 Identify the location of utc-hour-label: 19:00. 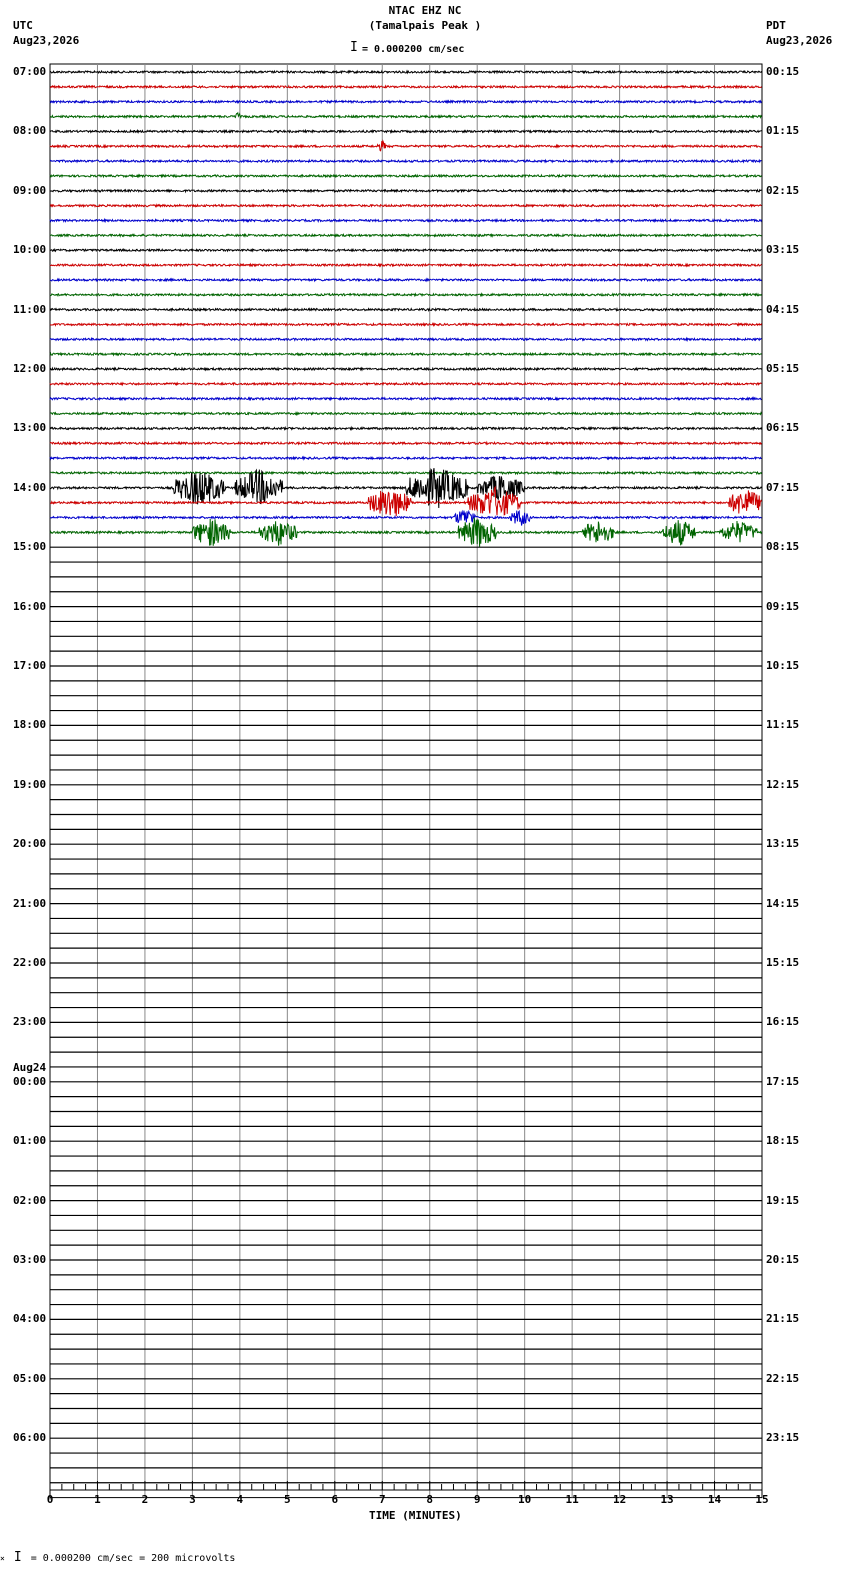
(30, 784).